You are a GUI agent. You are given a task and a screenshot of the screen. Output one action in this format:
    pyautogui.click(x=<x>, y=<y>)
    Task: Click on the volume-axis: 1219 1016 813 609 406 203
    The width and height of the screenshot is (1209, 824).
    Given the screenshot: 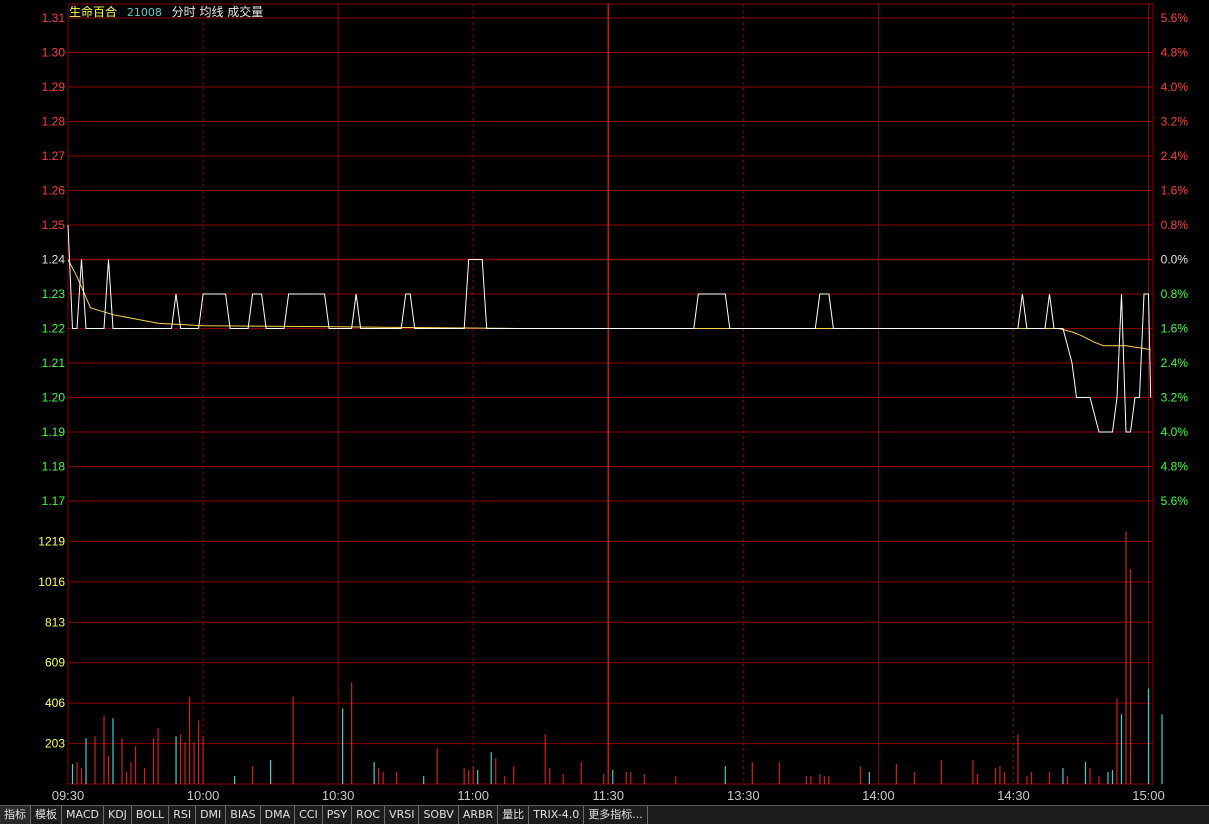 What is the action you would take?
    pyautogui.click(x=51, y=642)
    